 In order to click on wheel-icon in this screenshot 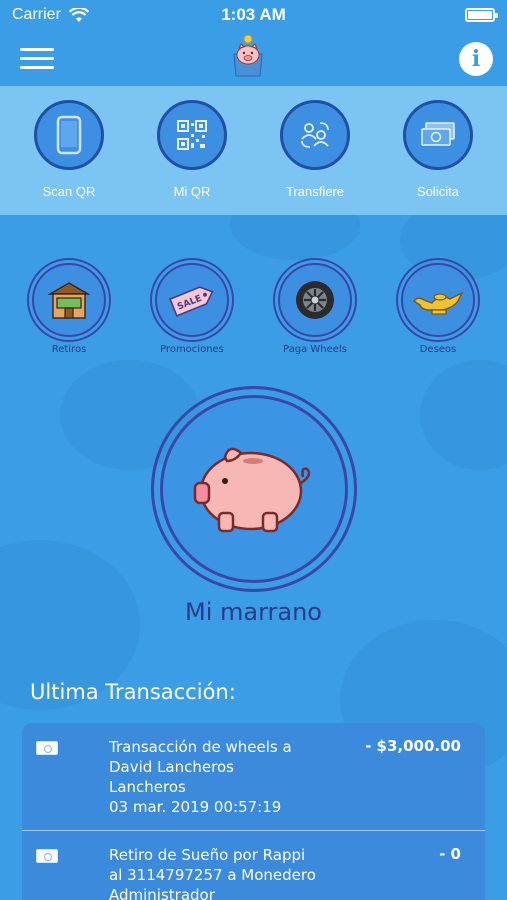, I will do `click(315, 300)`.